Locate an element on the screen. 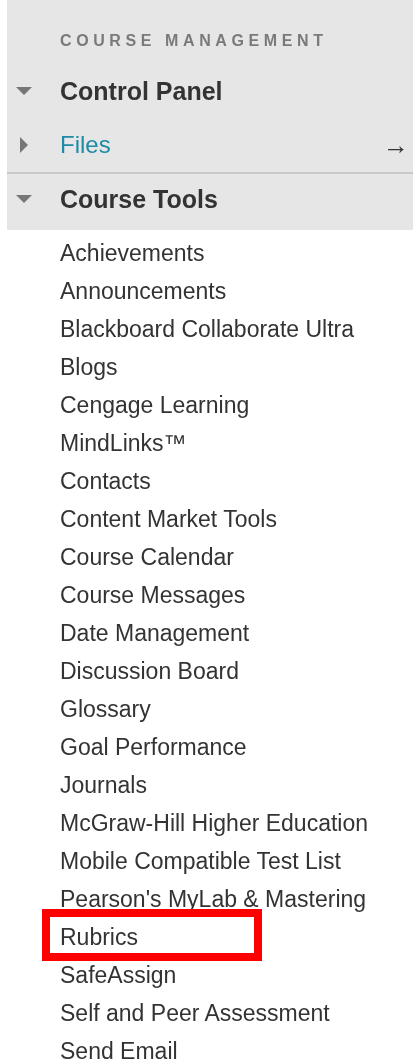  tool-link: Glossary is located at coordinates (236, 709).